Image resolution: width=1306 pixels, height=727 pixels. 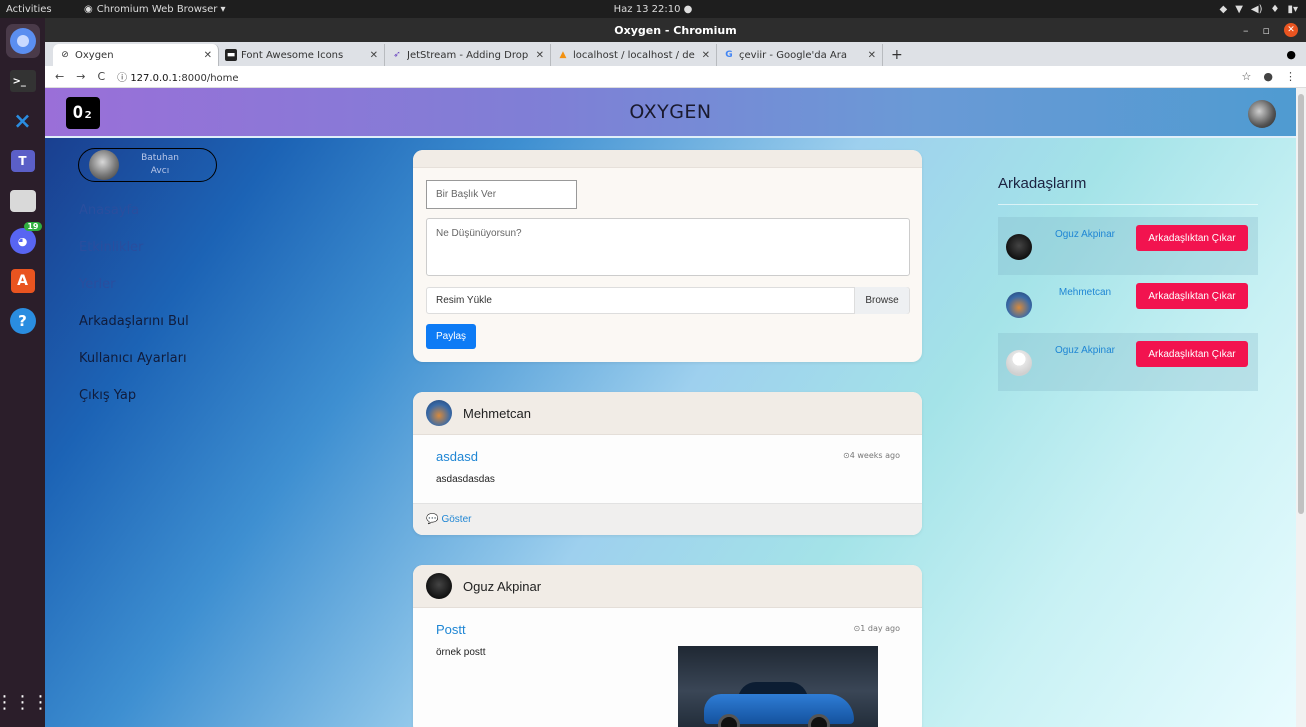 I want to click on site-logo: O₂, so click(x=83, y=113).